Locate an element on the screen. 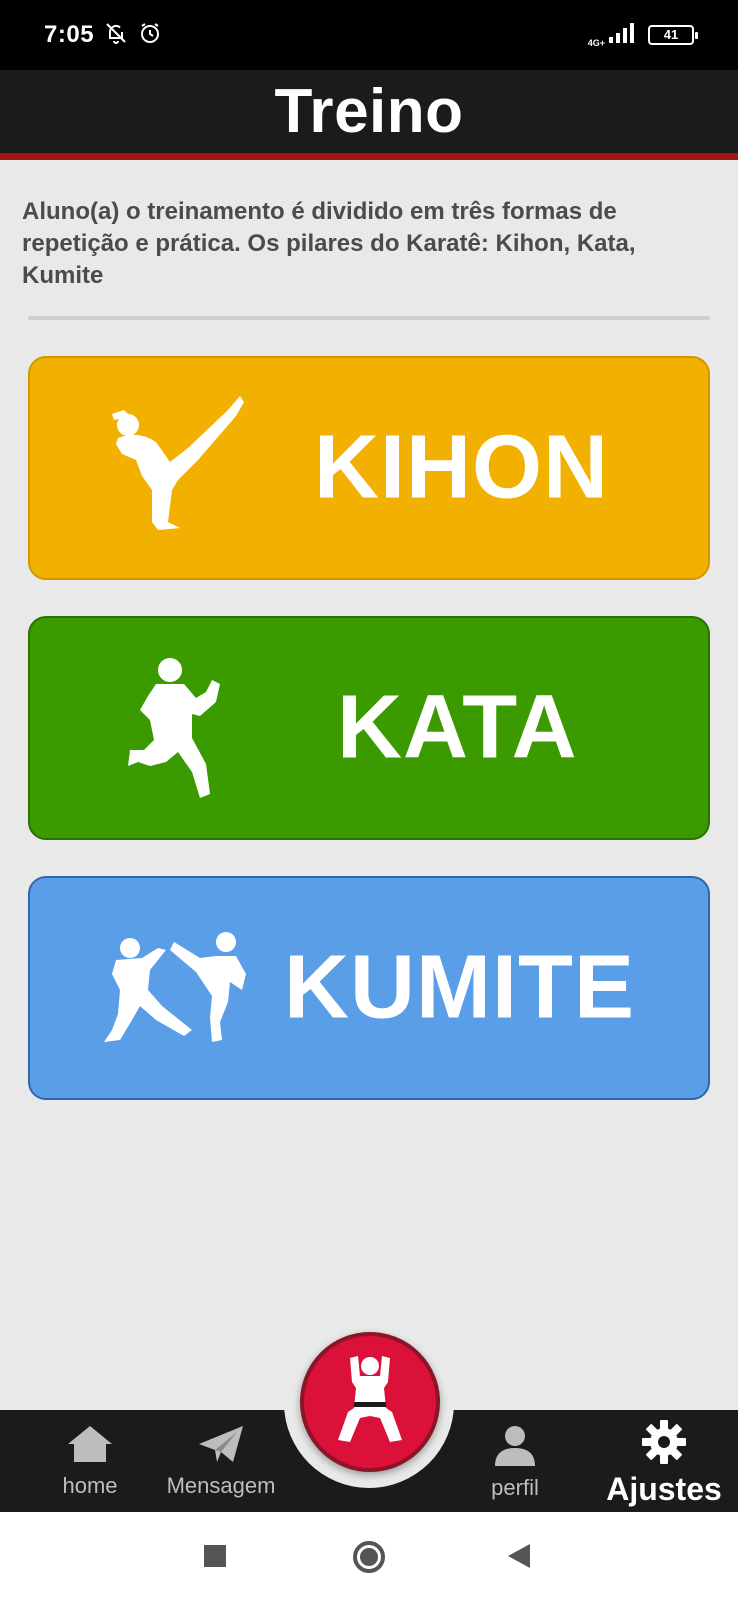 The height and width of the screenshot is (1600, 738). kumite-button: KUMITE is located at coordinates (369, 988).